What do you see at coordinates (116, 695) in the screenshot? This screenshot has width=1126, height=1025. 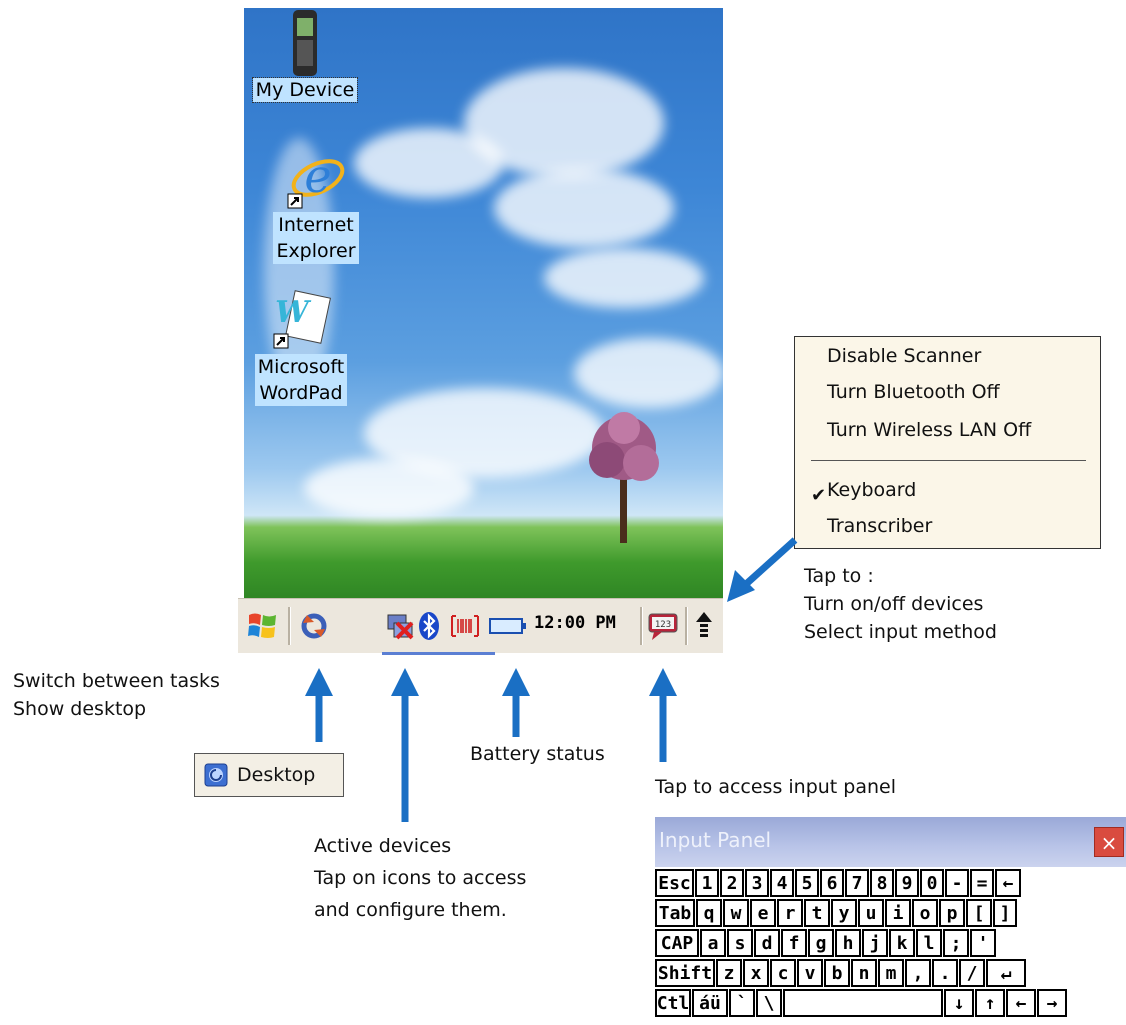 I see `annotation-switch-tasks: Switch between tasks Show desktop` at bounding box center [116, 695].